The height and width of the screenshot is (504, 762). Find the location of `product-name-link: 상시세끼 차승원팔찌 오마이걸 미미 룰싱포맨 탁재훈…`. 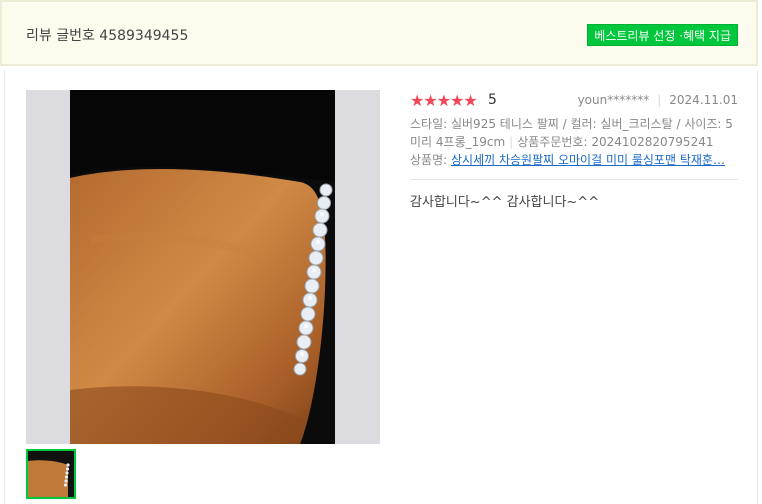

product-name-link: 상시세끼 차승원팔찌 오마이걸 미미 룰싱포맨 탁재훈… is located at coordinates (588, 160).